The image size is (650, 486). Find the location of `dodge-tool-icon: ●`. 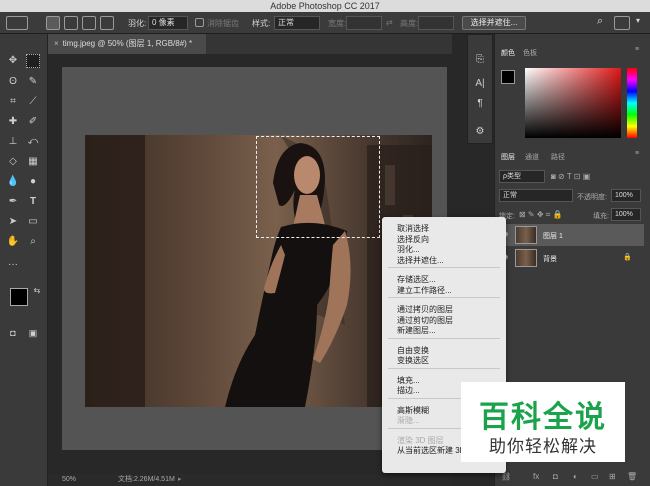

dodge-tool-icon: ● is located at coordinates (33, 182).